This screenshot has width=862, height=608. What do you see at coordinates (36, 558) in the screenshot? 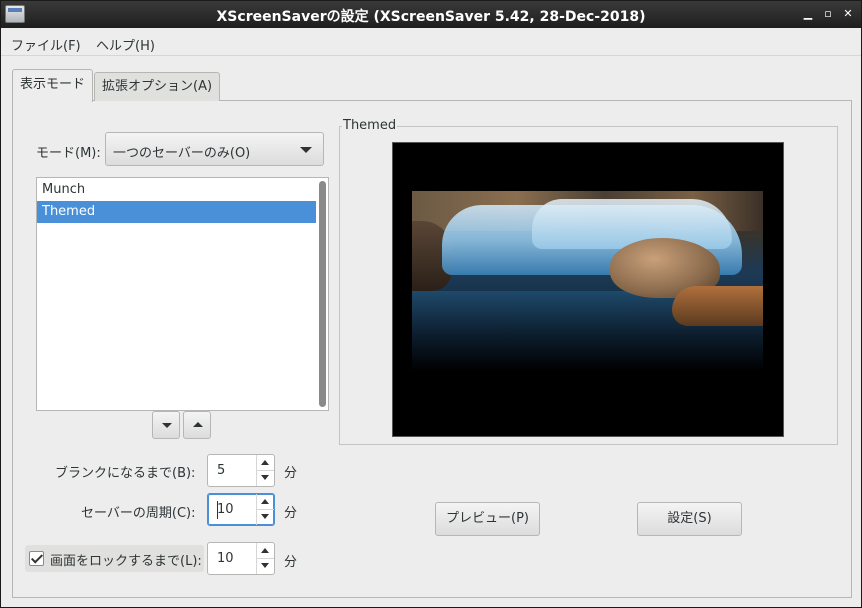
I see `checkmark-icon` at bounding box center [36, 558].